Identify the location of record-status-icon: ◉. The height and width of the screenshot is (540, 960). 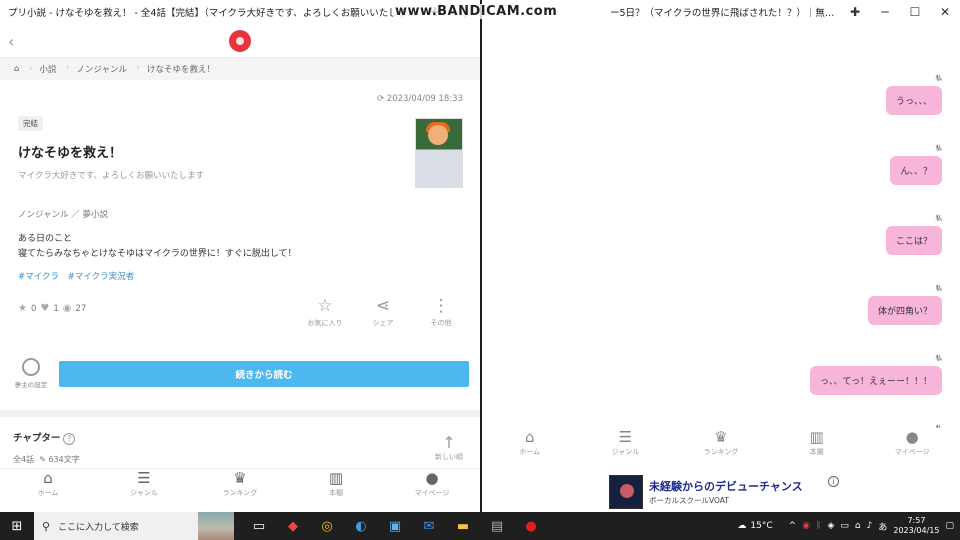
(806, 526).